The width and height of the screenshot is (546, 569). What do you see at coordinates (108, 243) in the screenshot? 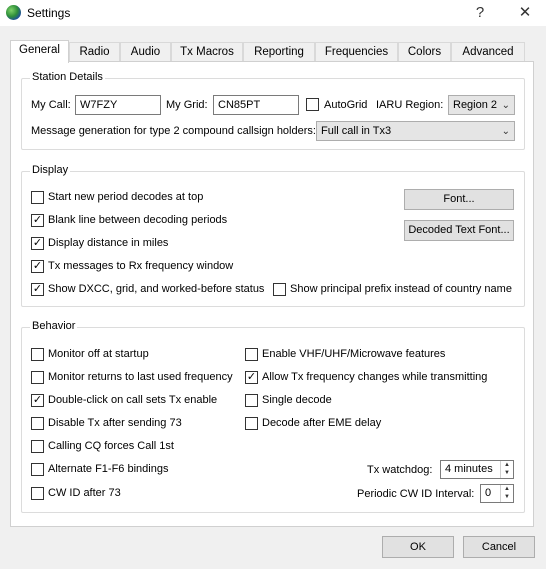
I see `distance-miles-label: Display distance in miles` at bounding box center [108, 243].